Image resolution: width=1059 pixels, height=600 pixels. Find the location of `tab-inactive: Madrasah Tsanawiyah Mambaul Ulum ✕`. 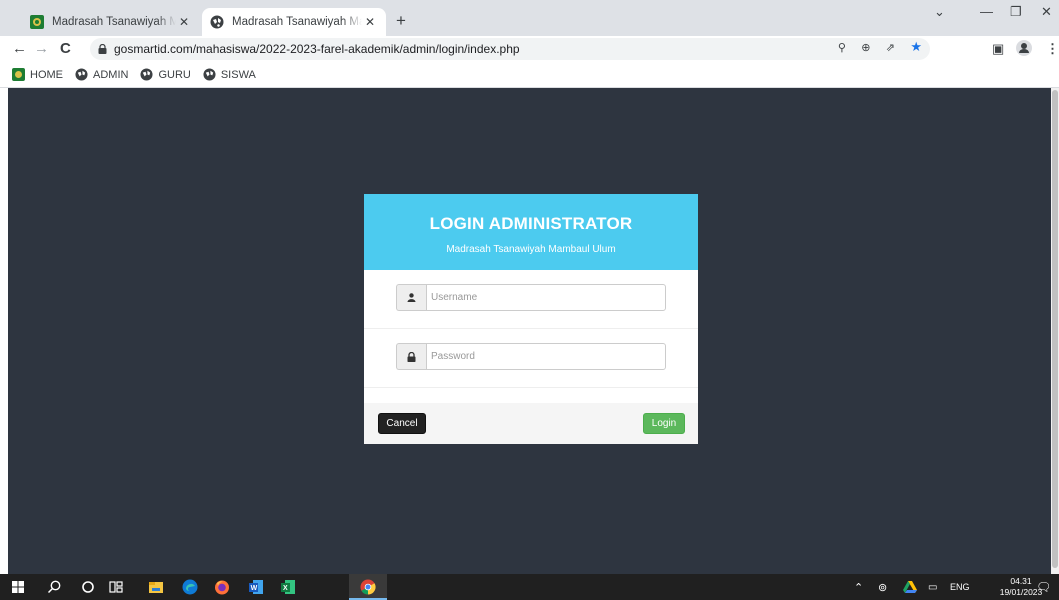

tab-inactive: Madrasah Tsanawiyah Mambaul Ulum ✕ is located at coordinates (111, 22).